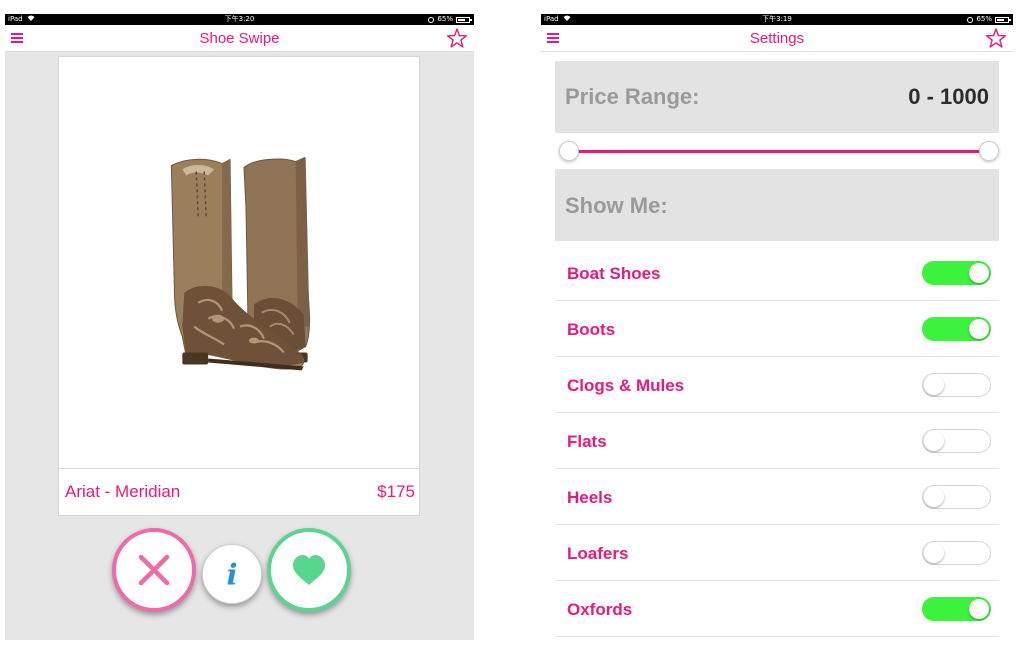  I want to click on page-title: Settings, so click(777, 38).